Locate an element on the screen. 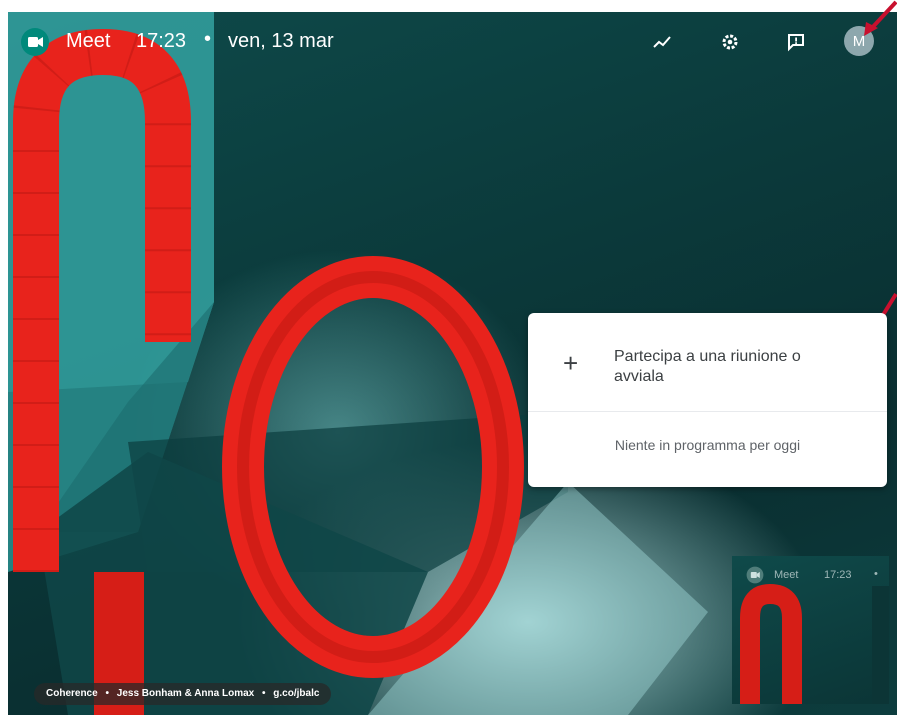 This screenshot has width=897, height=715. divider is located at coordinates (707, 411).